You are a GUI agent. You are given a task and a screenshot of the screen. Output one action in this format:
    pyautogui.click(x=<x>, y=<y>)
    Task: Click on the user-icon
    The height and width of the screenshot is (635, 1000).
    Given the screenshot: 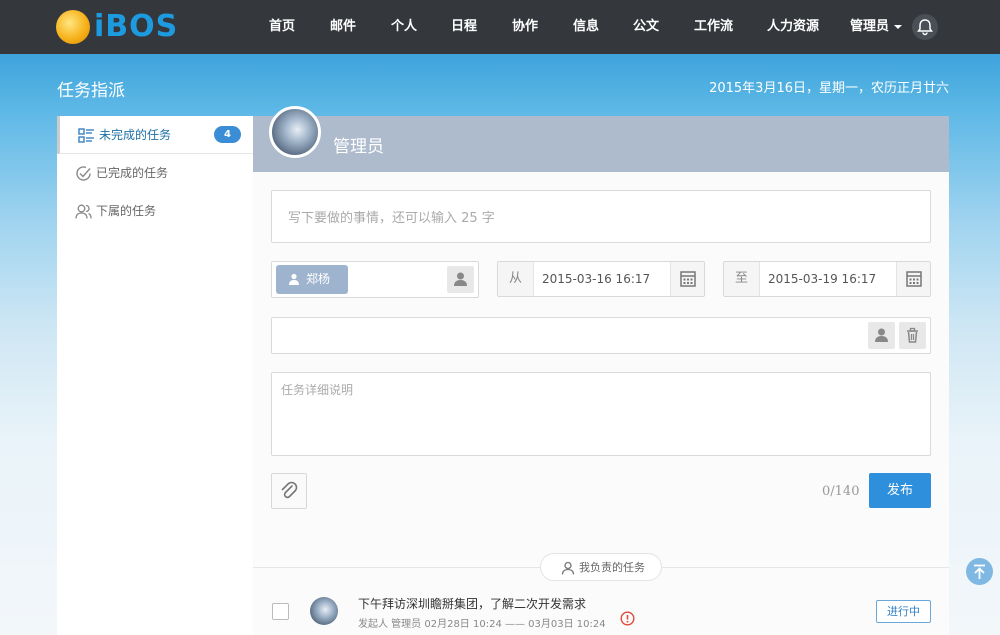 What is the action you would take?
    pyautogui.click(x=568, y=568)
    